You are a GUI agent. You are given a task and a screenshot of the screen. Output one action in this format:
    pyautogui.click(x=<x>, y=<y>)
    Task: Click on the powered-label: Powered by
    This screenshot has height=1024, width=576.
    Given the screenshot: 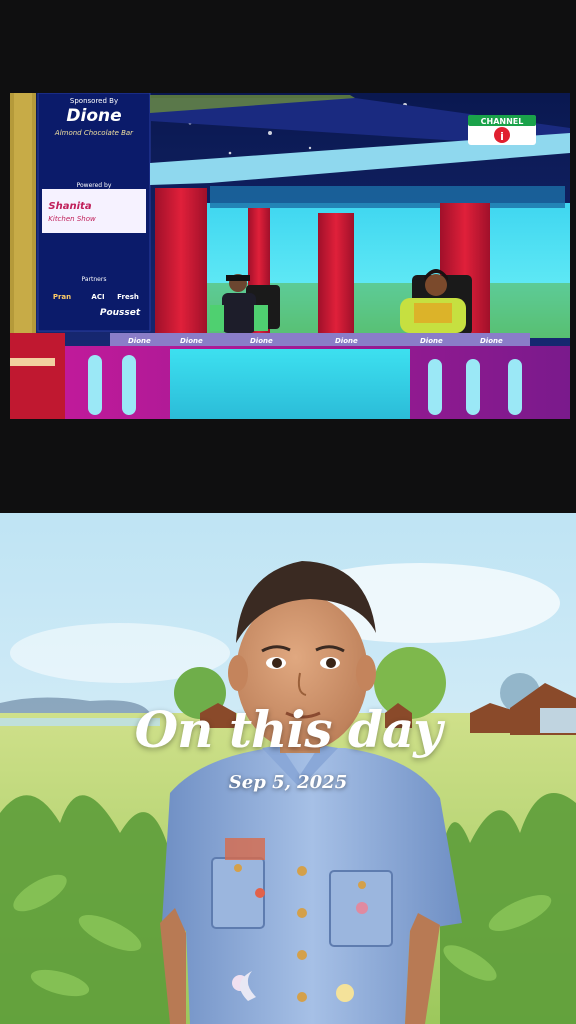 What is the action you would take?
    pyautogui.click(x=94, y=185)
    